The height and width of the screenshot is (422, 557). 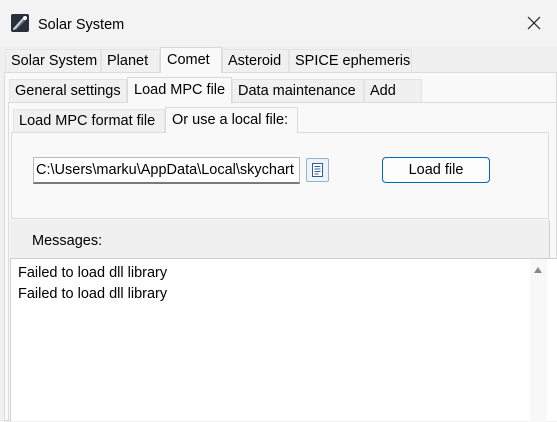 I want to click on comet-icon, so click(x=20, y=23).